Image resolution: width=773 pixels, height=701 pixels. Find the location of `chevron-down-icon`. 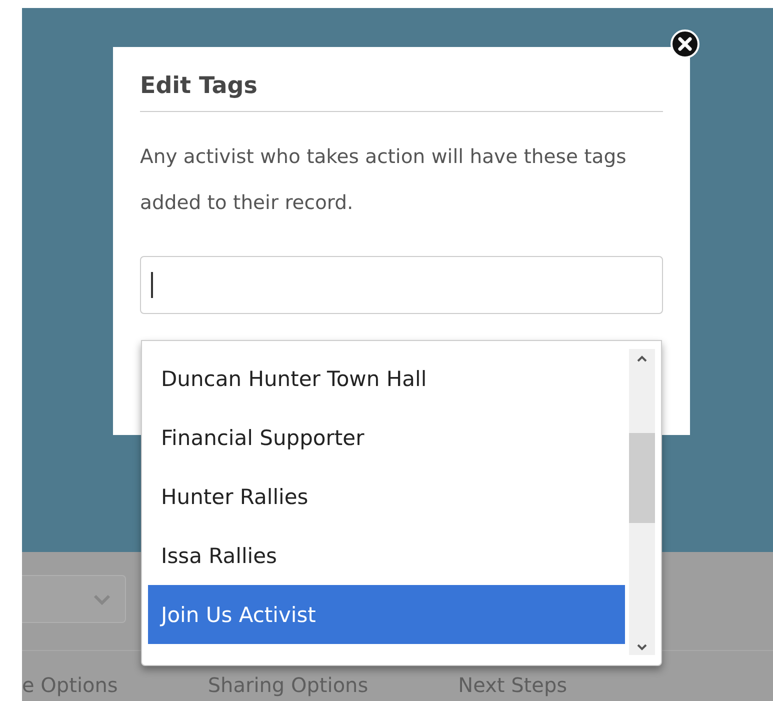

chevron-down-icon is located at coordinates (102, 599).